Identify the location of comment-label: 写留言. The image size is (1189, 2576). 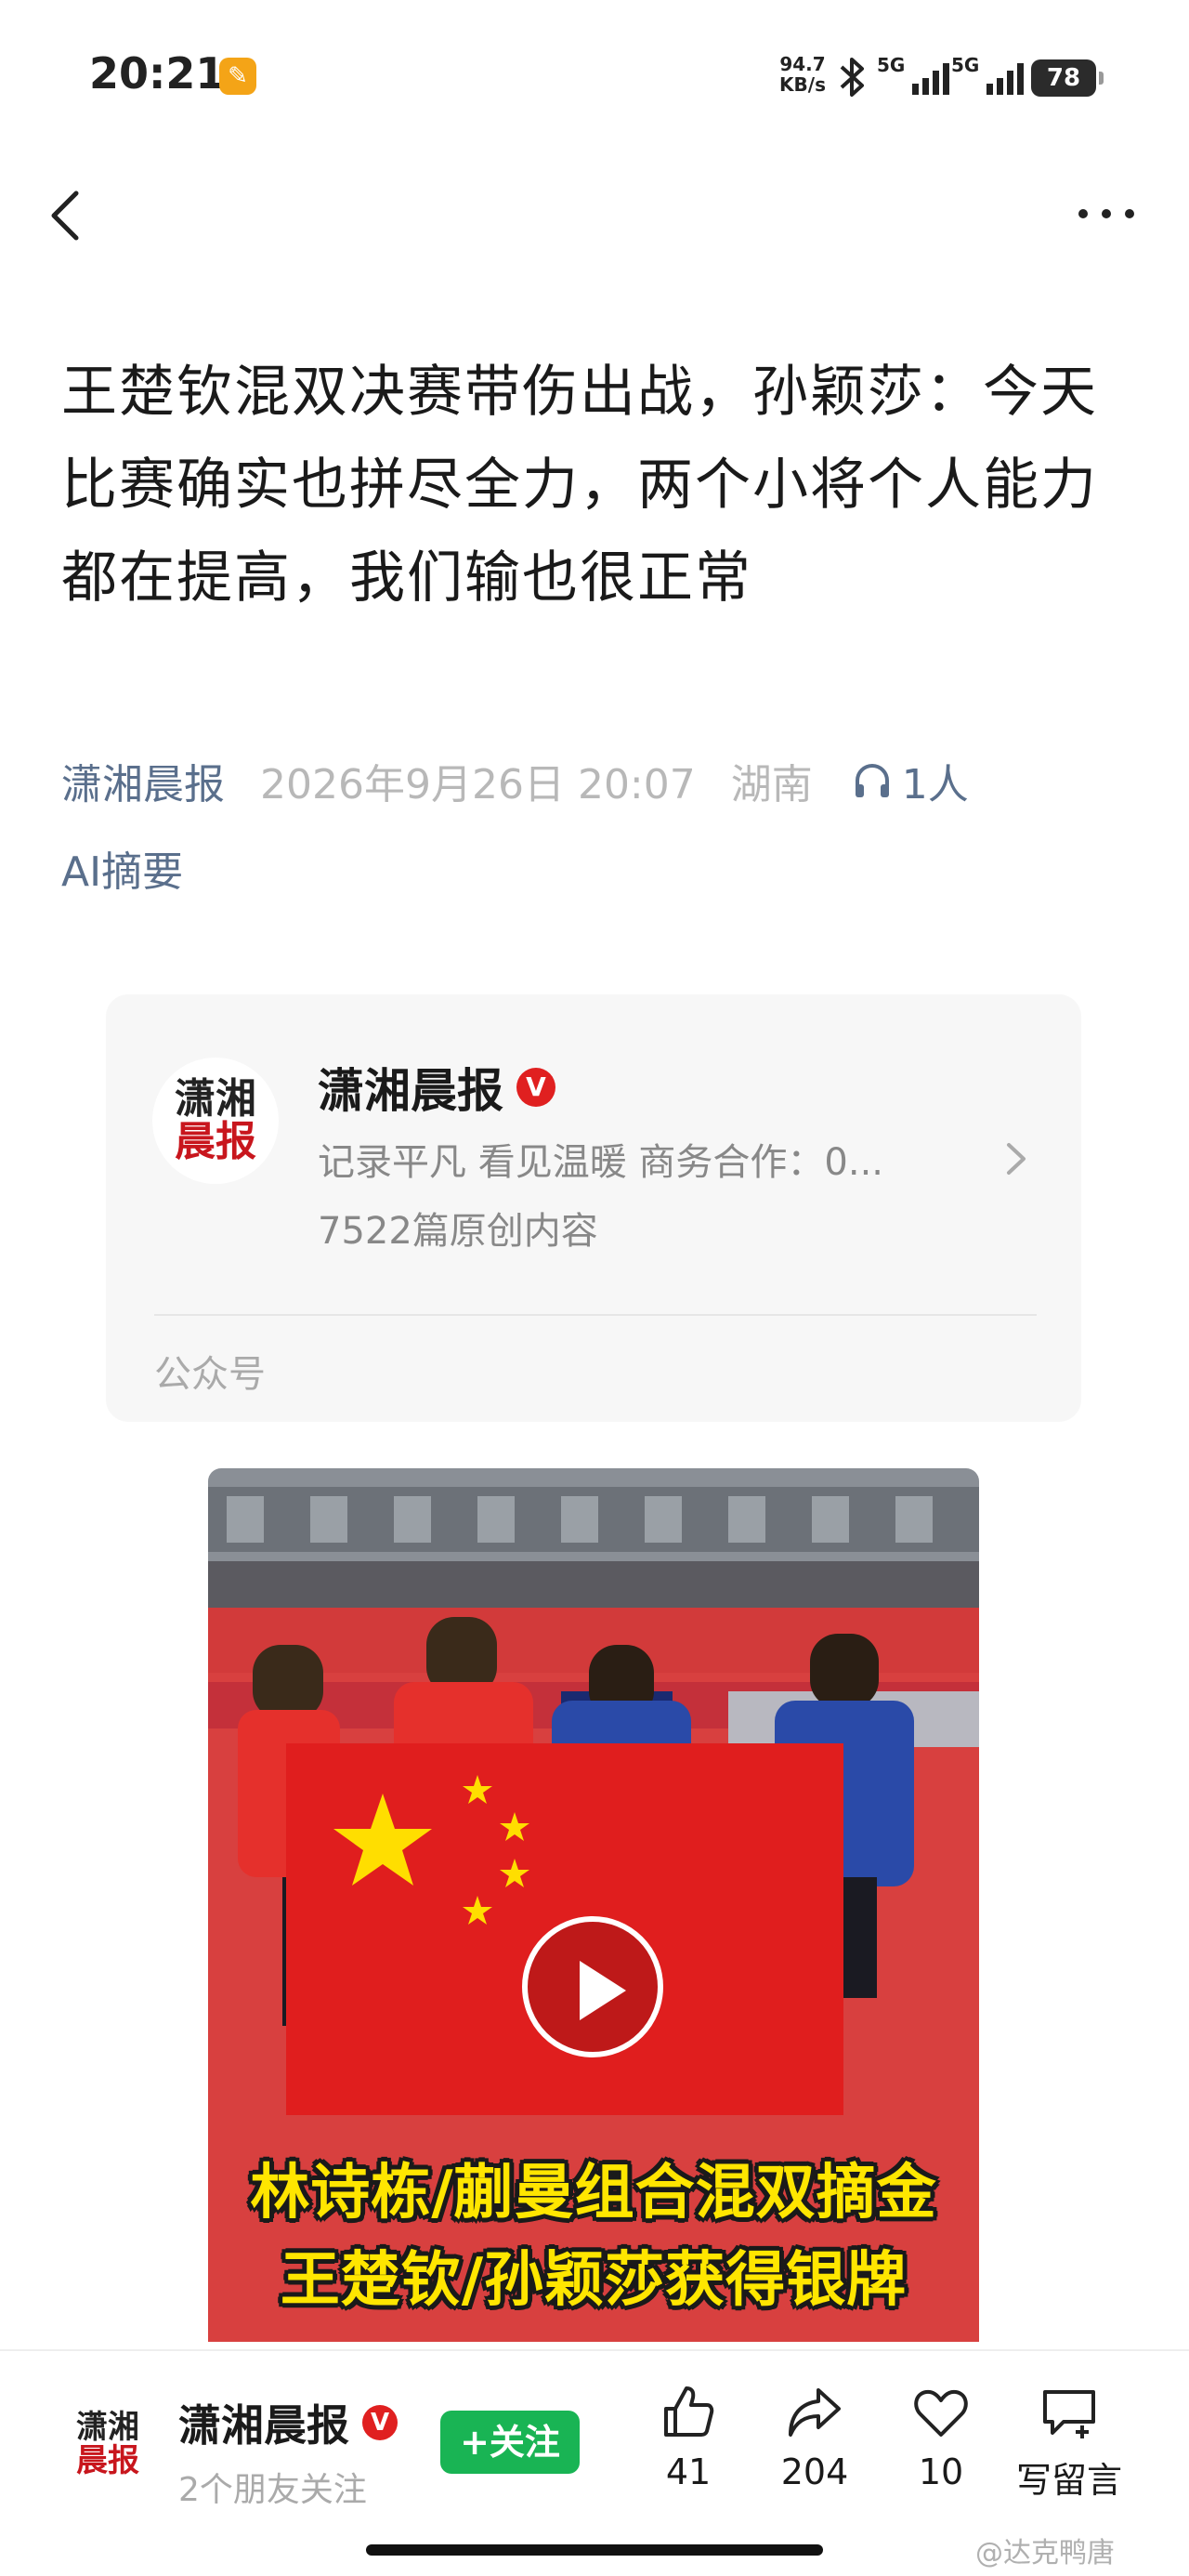
(1068, 2480).